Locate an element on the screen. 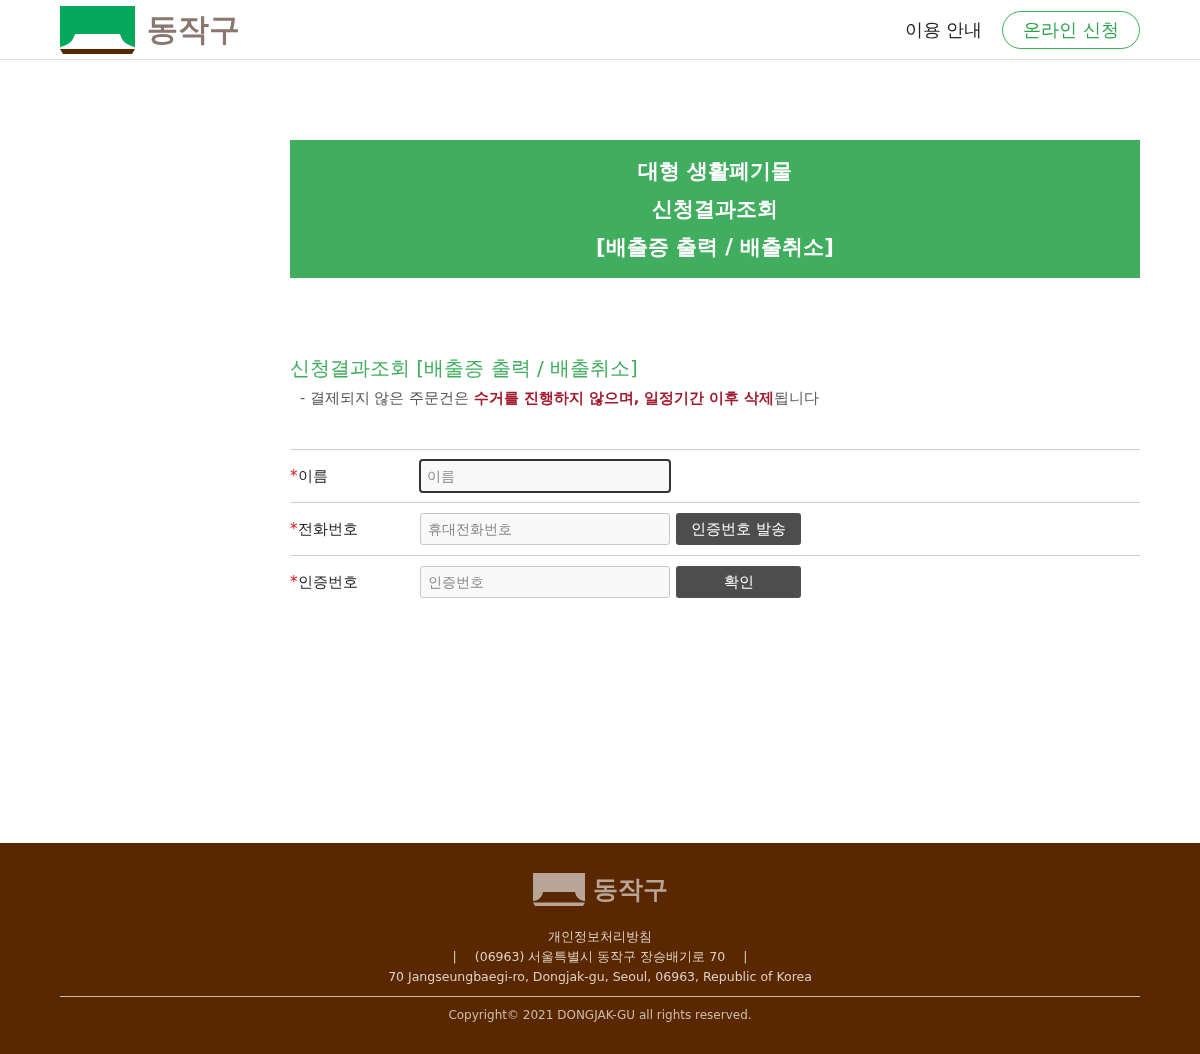  field-label: *이름 is located at coordinates (309, 476).